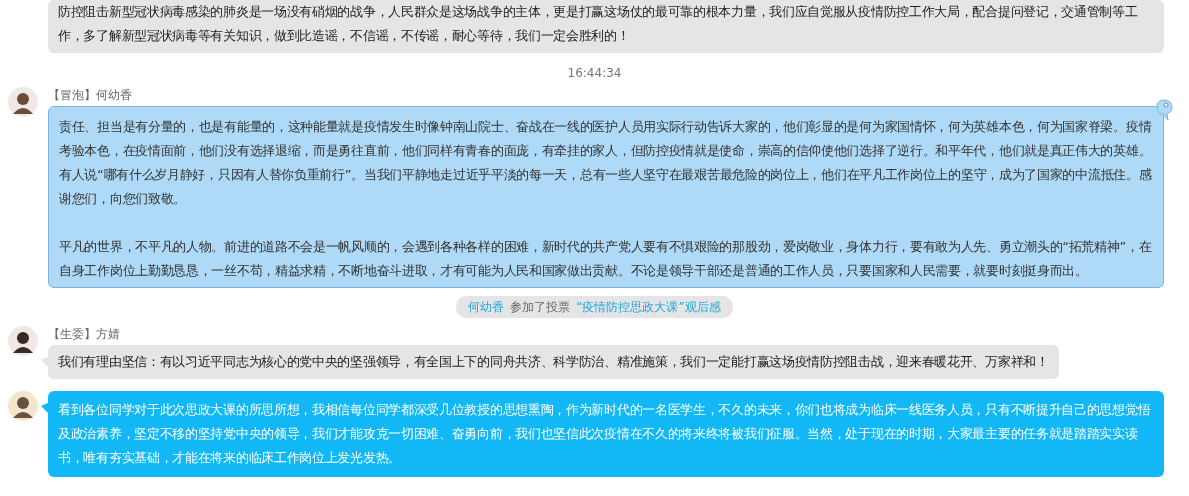 This screenshot has height=496, width=1189. What do you see at coordinates (605, 434) in the screenshot?
I see `message-text: 看到各位同学对于此次思政大课的所思所想，我相信每位同学都深受几位教授的思想熏陶，作为新时代的一名医学生，不久的未来，你们也将成为临床一线医务人员，只有不断提升自己的思想觉悟及政治素养，坚定不移的坚持党中央的领导，我们才能攻克一切困难、奋勇向前，我们也坚信此次疫情在不久的将来终将被我们征服。当然，处于现在的时期，大家最主要的任务就是踏踏实实读书，唯有夯实基础，才能在将来的临床工作岗位上发光发热。` at bounding box center [605, 434].